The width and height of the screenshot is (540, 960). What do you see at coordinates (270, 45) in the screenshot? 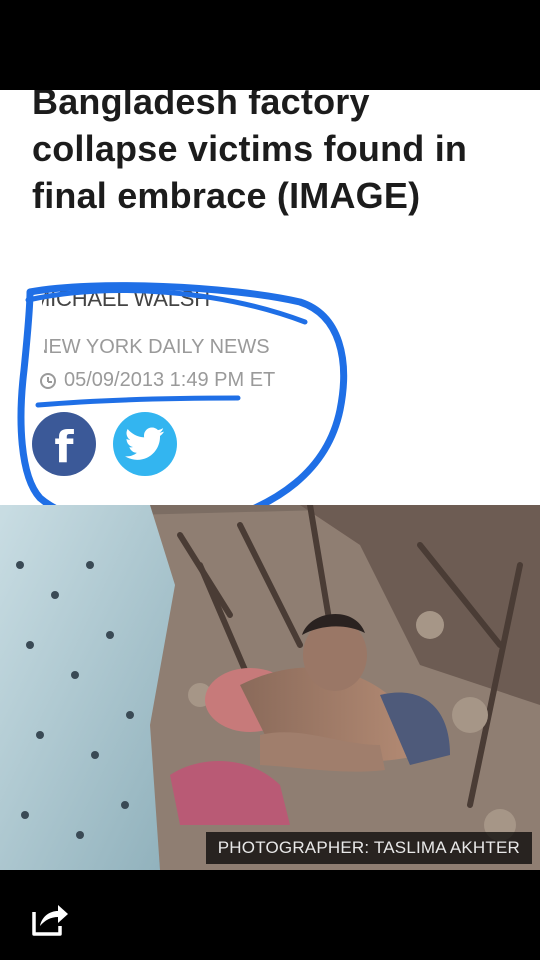
I see `top-black-bar` at bounding box center [270, 45].